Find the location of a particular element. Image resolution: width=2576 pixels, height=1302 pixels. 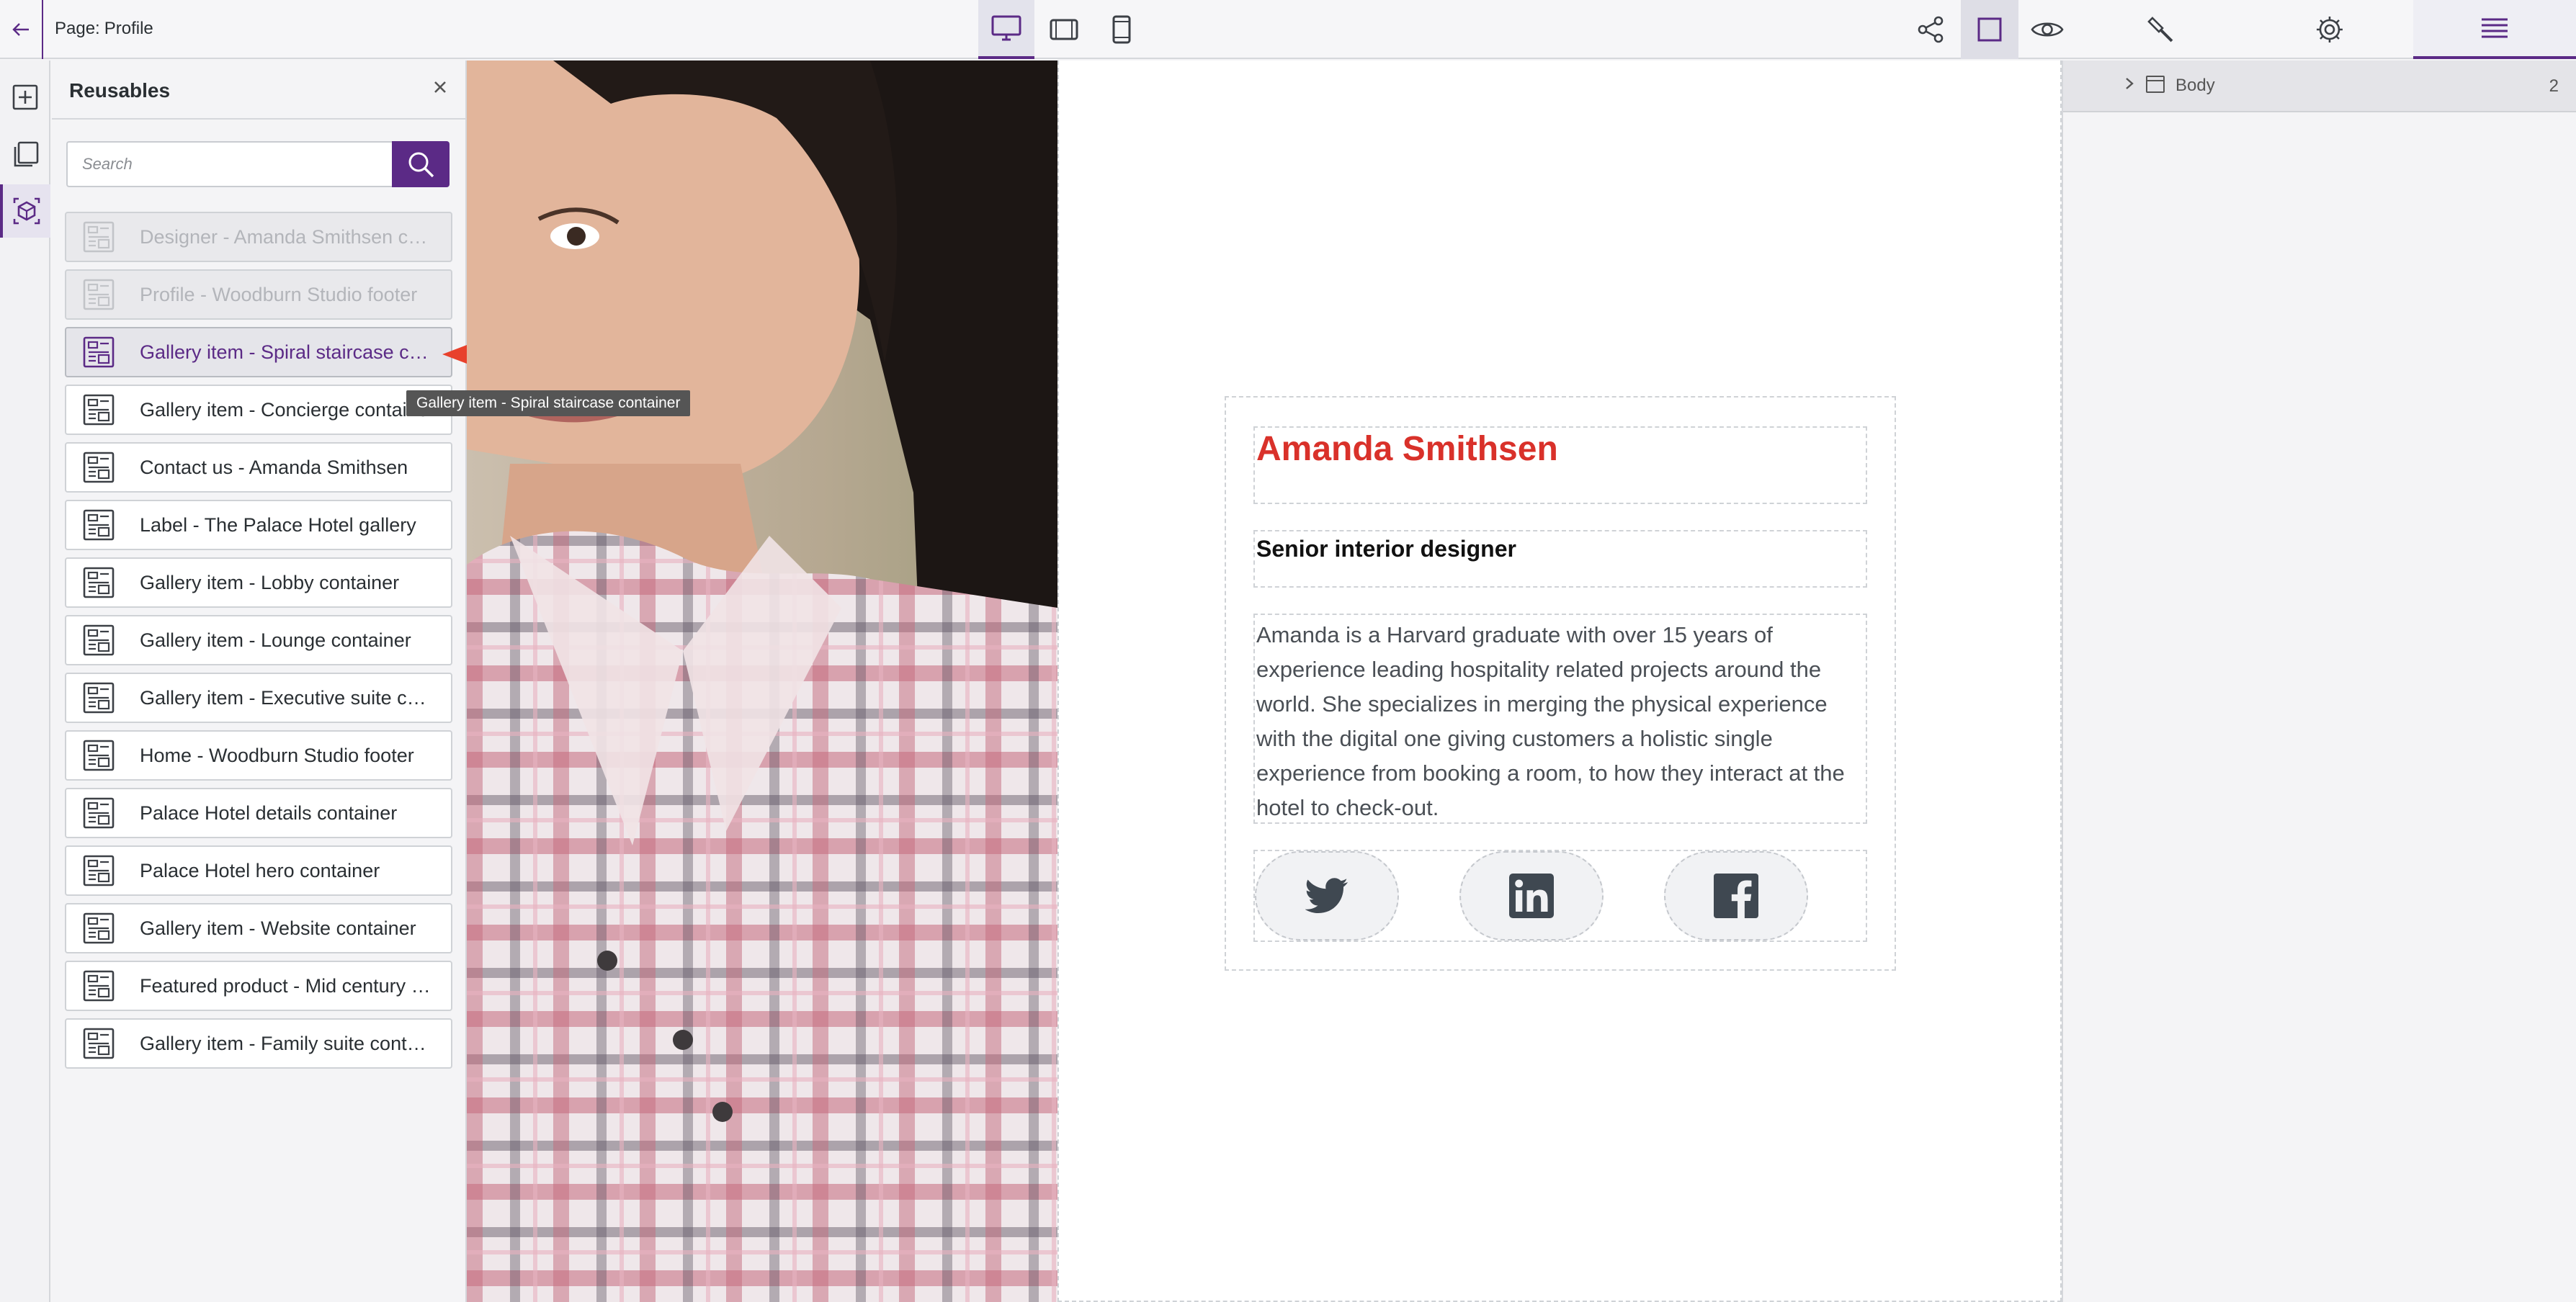

reusable-item: Contact us - Amanda Smithsen is located at coordinates (258, 467).